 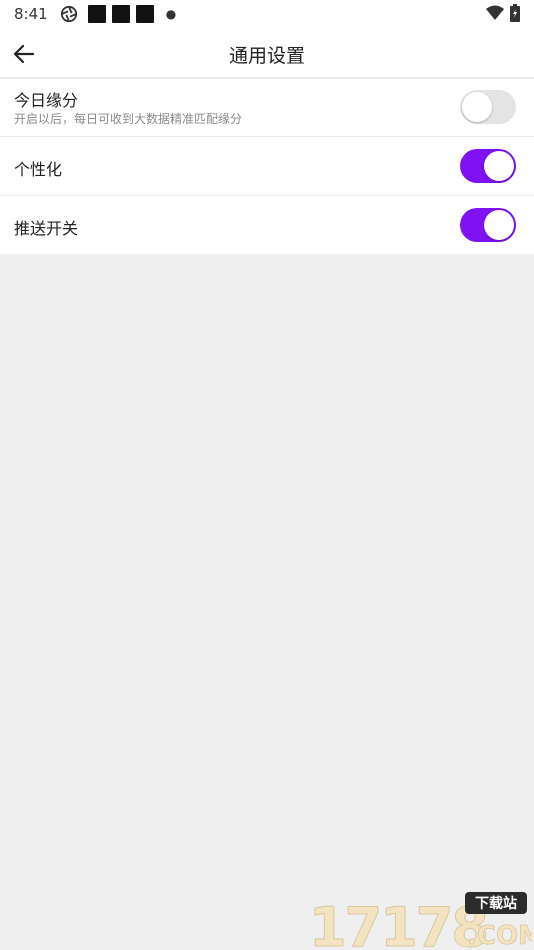 What do you see at coordinates (495, 12) in the screenshot?
I see `wifi-icon` at bounding box center [495, 12].